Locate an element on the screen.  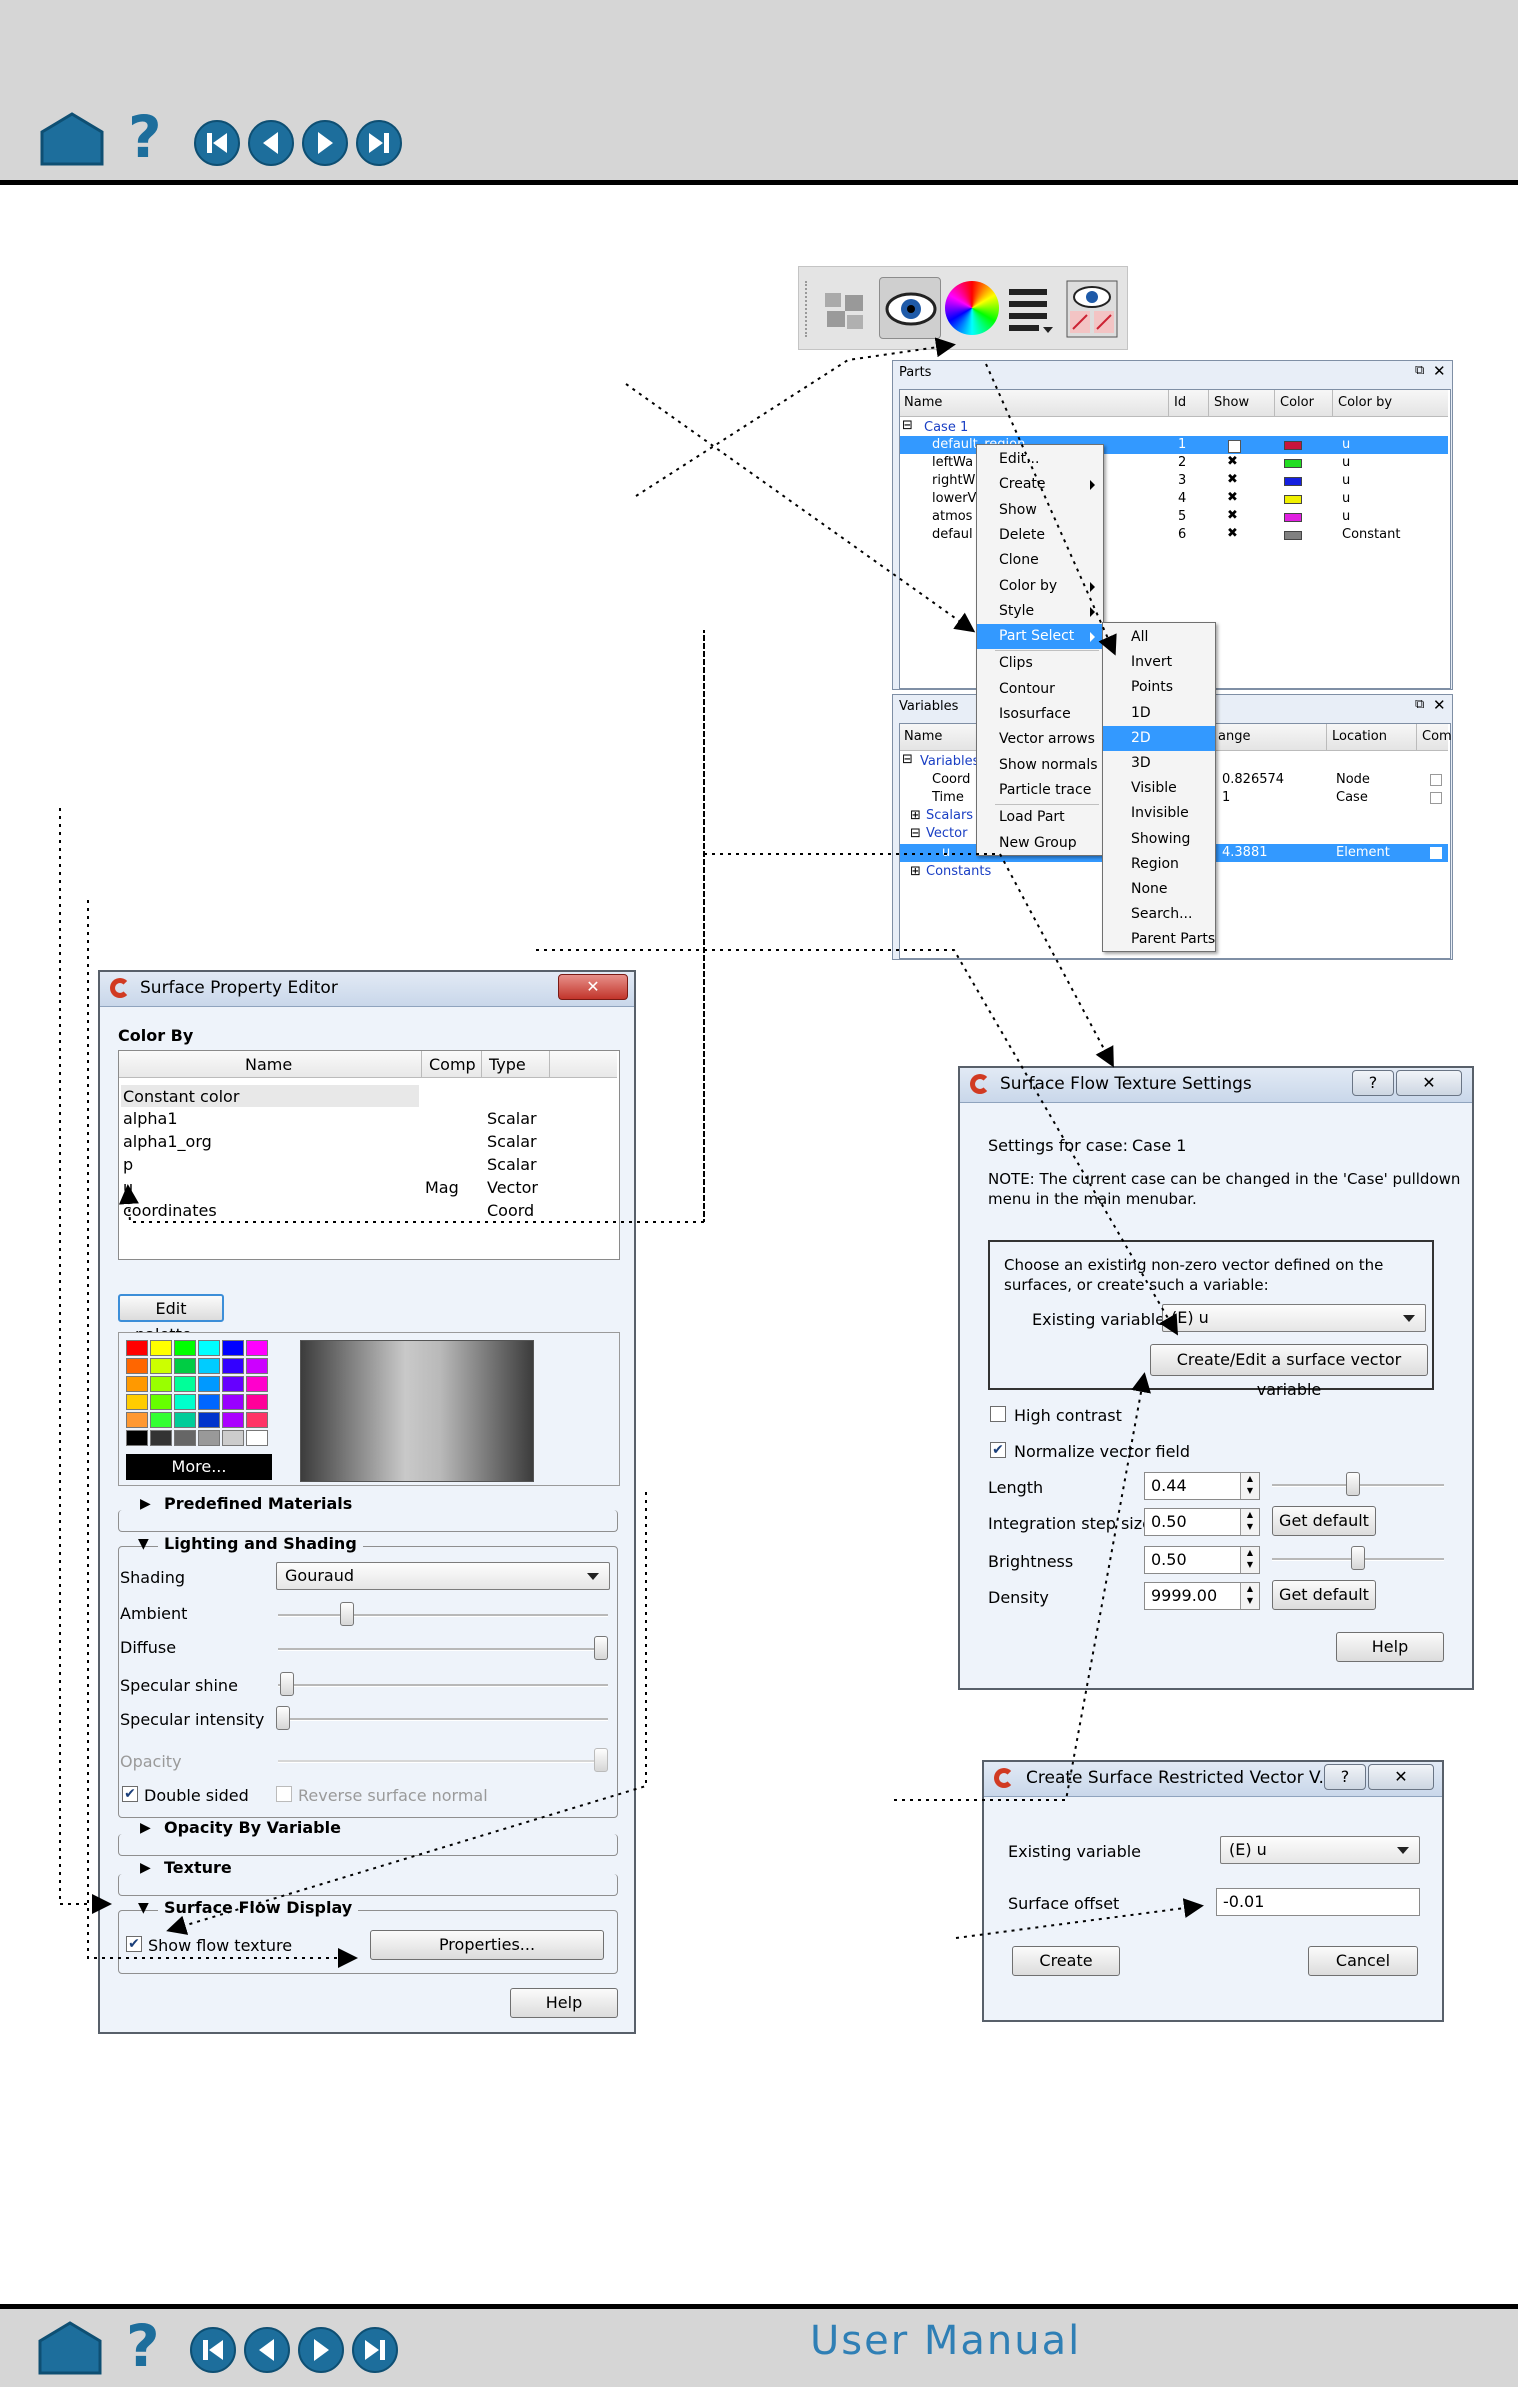
col-show: Show is located at coordinates (1231, 402).